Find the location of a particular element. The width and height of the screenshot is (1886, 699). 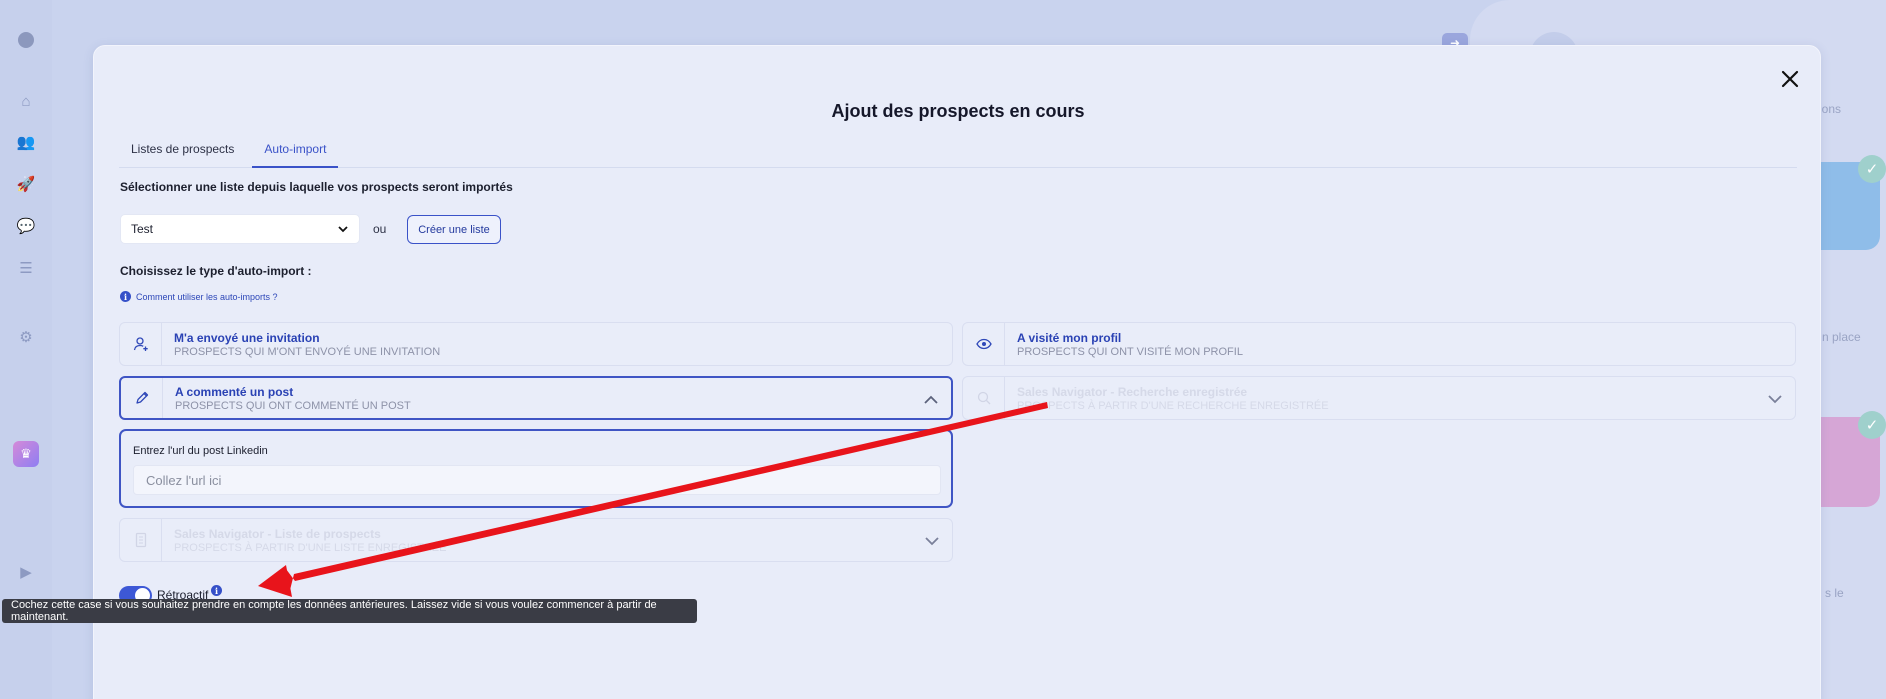

pencil-icon is located at coordinates (142, 398).